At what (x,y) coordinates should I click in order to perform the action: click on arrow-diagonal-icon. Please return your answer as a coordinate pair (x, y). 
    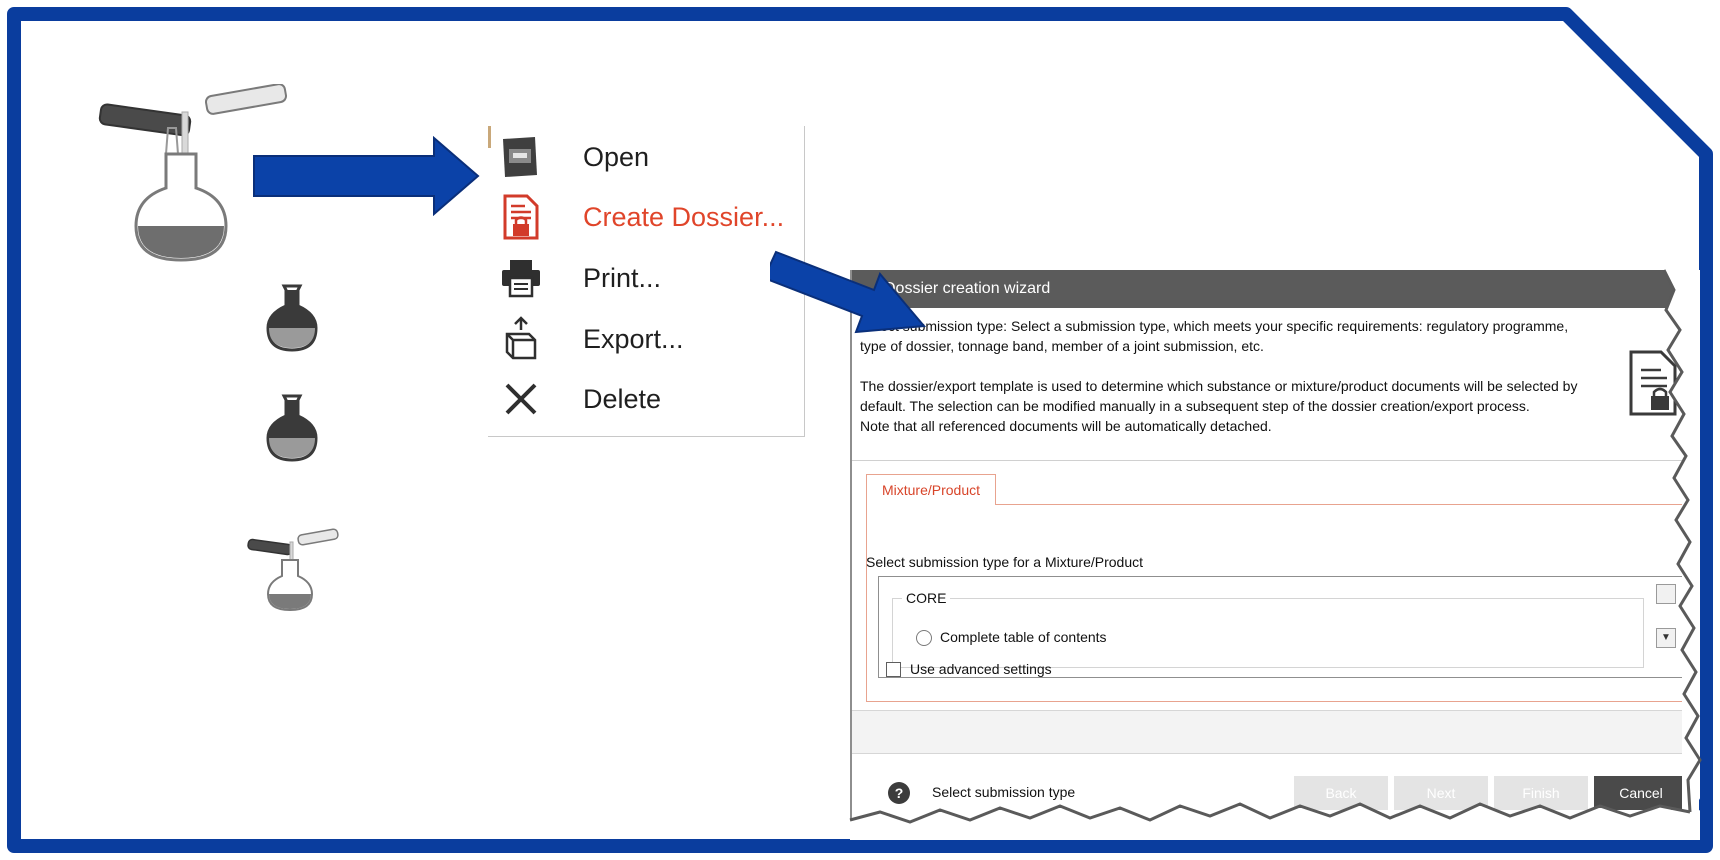
    Looking at the image, I should click on (848, 292).